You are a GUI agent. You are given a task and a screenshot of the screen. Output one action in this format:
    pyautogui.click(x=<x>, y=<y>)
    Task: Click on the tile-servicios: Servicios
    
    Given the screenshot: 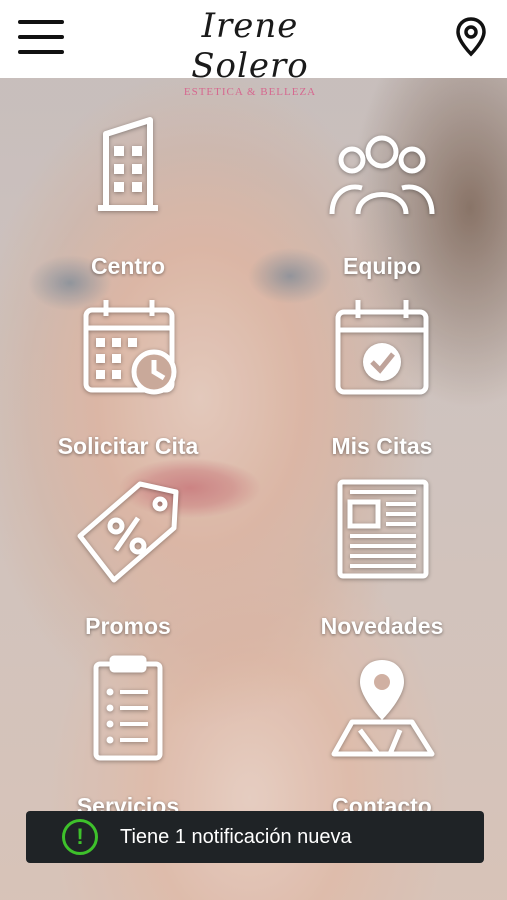 What is the action you would take?
    pyautogui.click(x=128, y=735)
    